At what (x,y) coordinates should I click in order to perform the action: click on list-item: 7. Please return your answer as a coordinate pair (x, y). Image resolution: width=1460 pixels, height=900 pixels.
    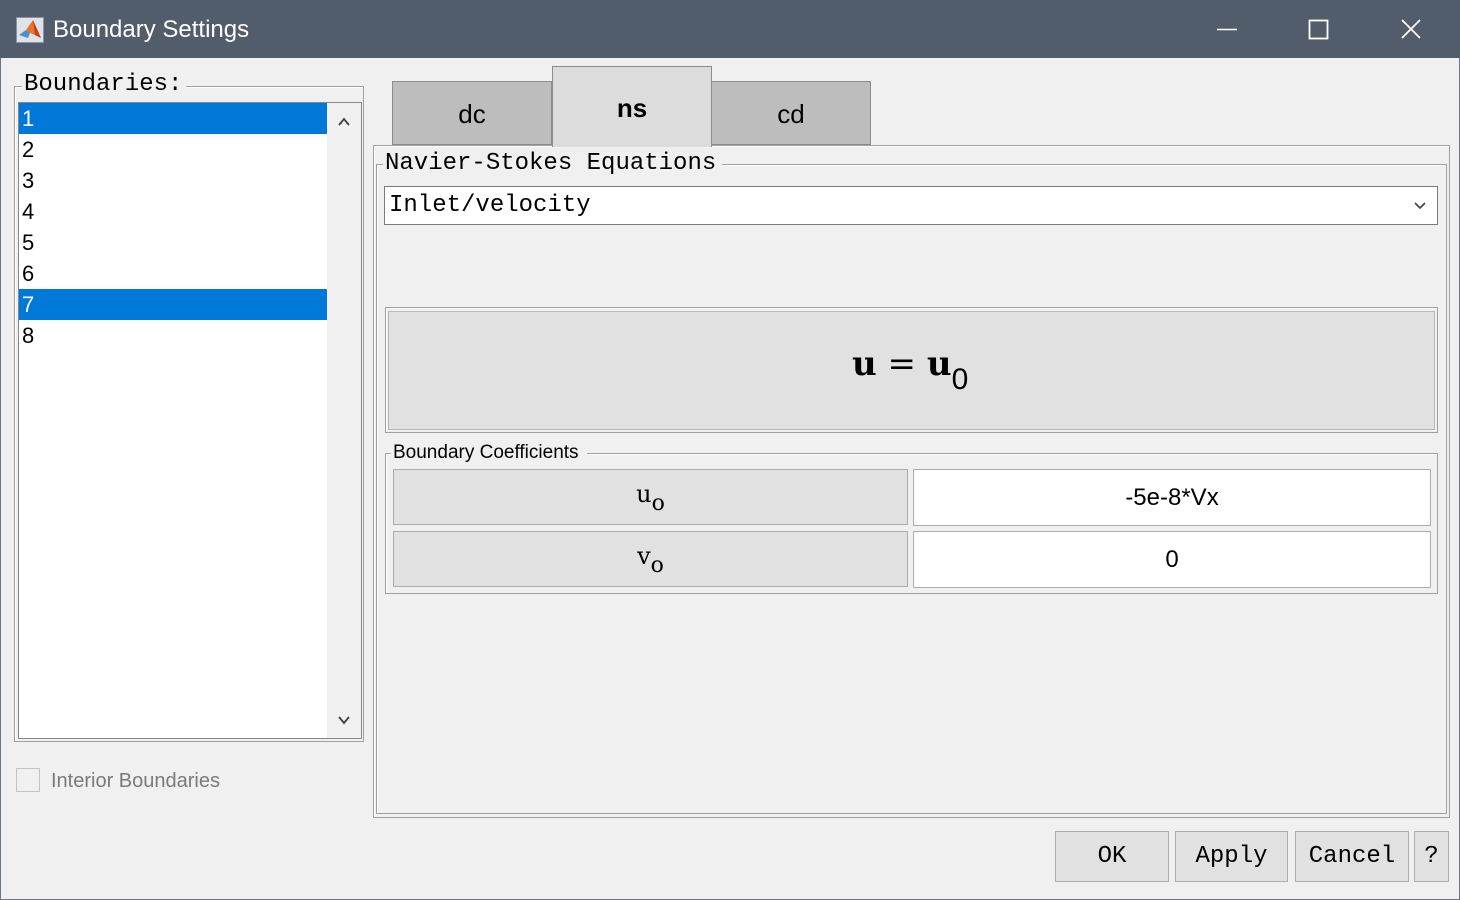
    Looking at the image, I should click on (173, 304).